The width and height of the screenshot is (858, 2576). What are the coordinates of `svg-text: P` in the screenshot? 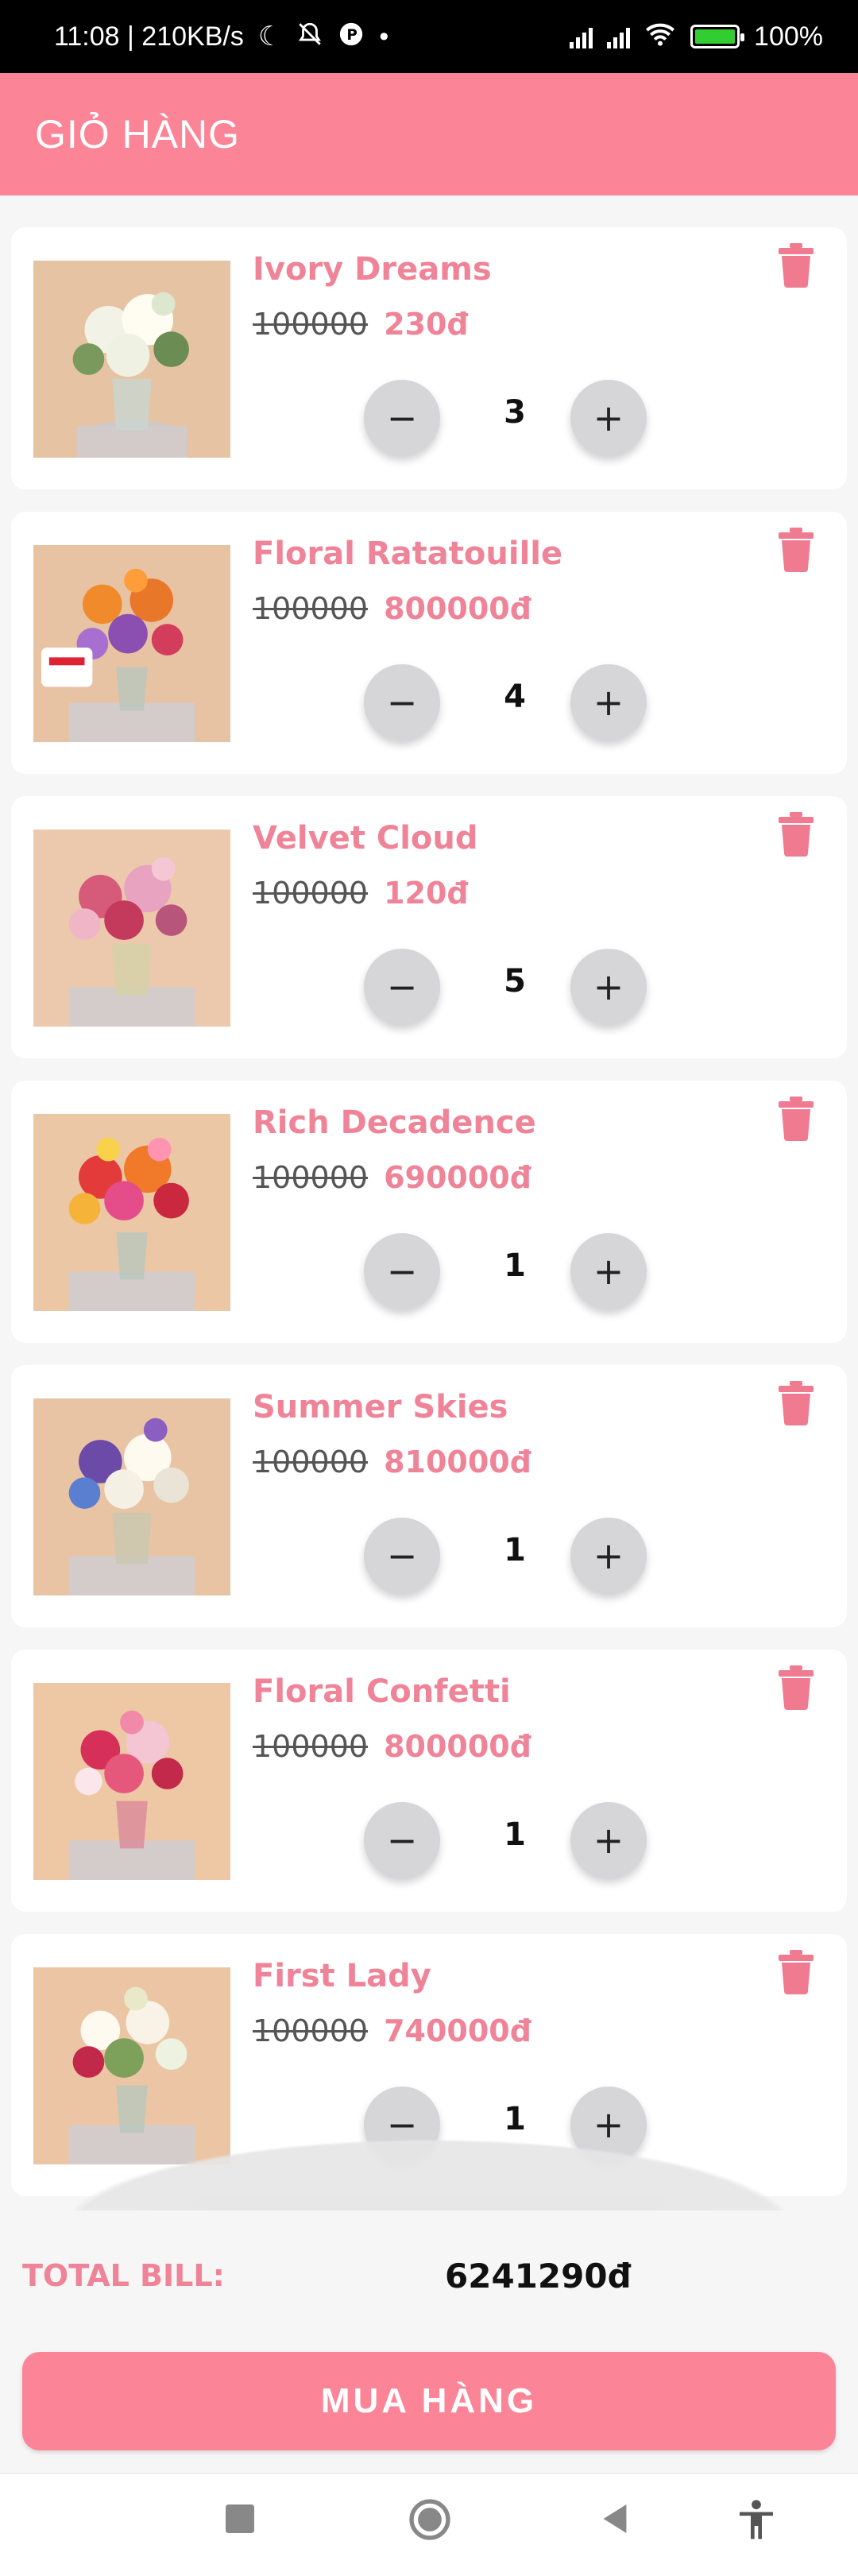 It's located at (352, 35).